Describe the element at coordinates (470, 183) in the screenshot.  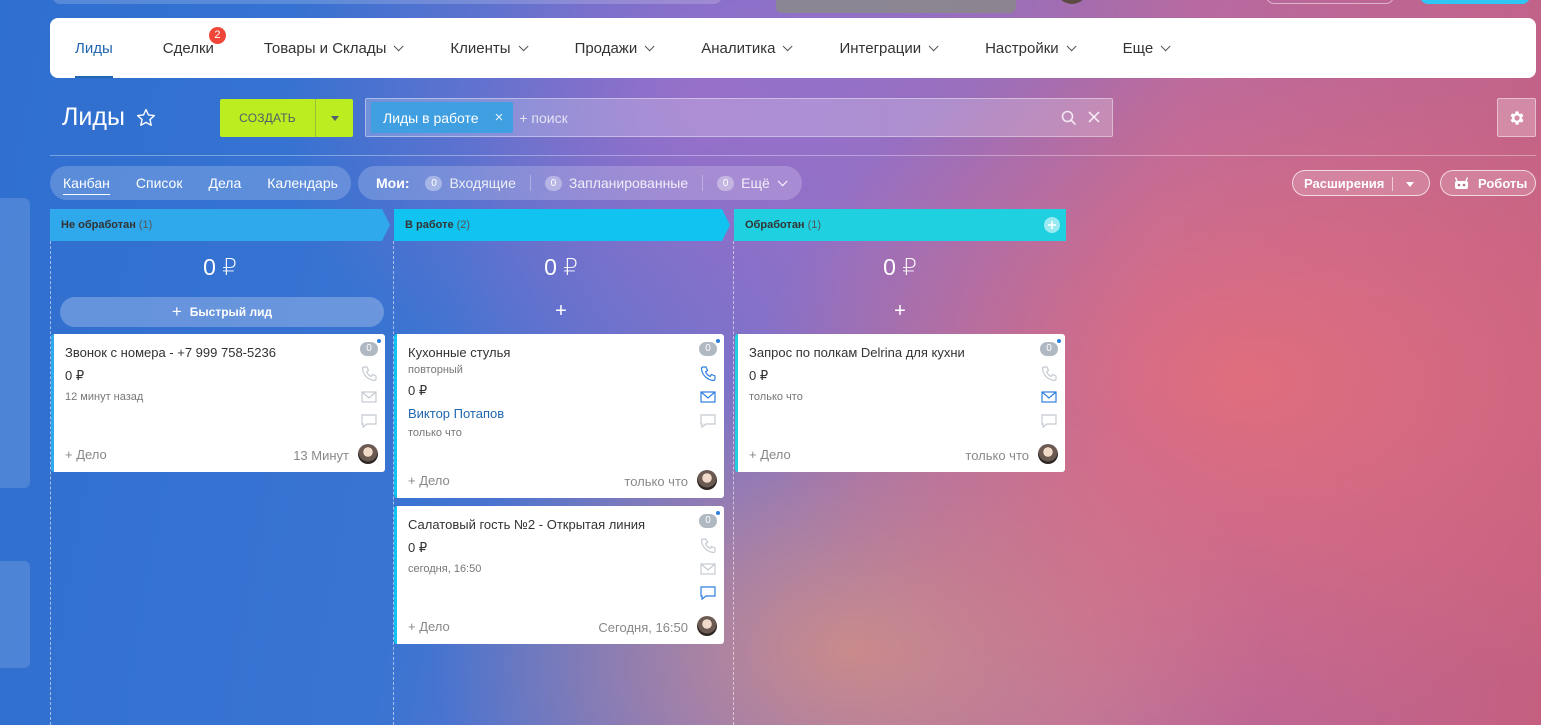
I see `counter-incoming: 0 Входящие` at that location.